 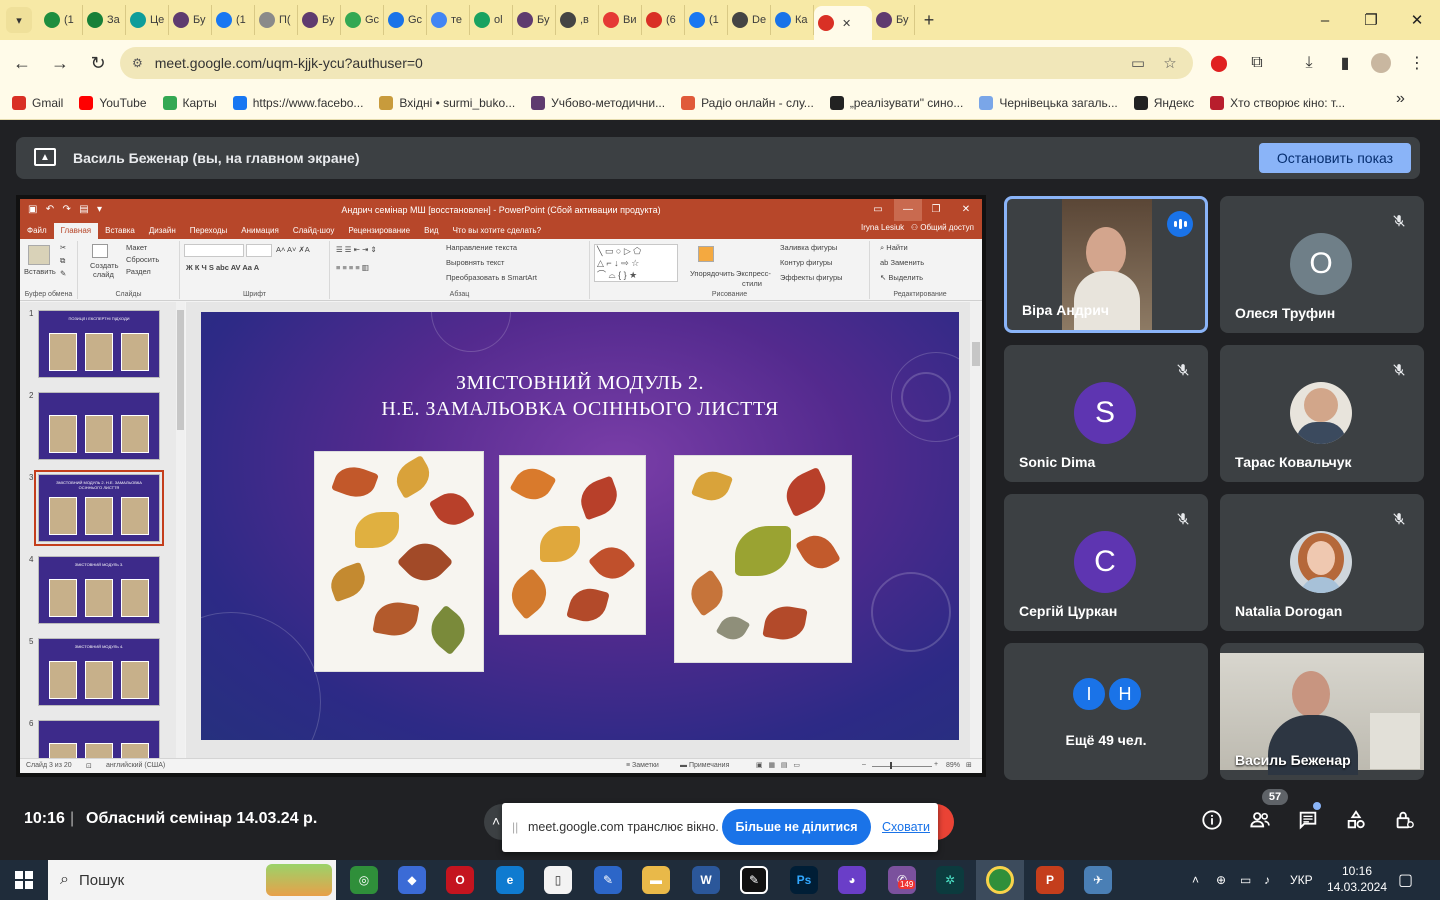 What do you see at coordinates (704, 765) in the screenshot?
I see `comments-button: ▬ Примечания` at bounding box center [704, 765].